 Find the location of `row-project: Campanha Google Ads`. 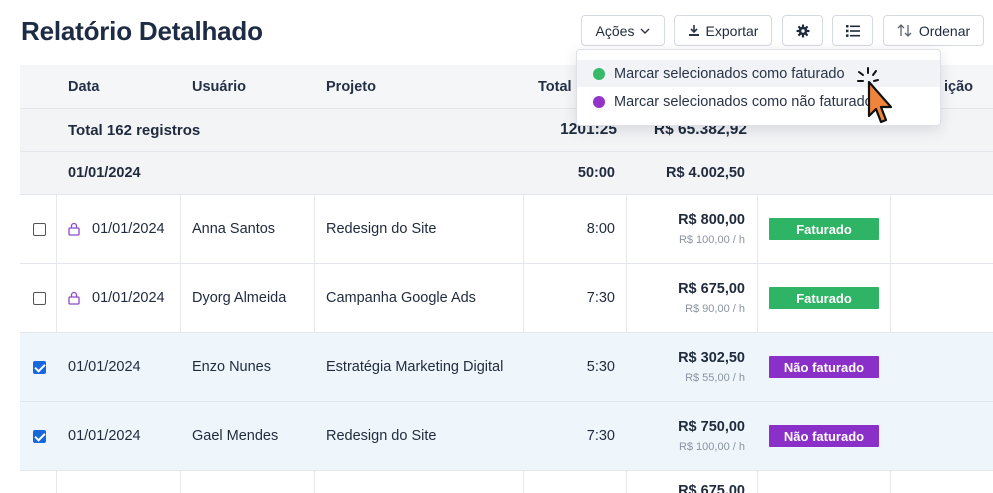

row-project: Campanha Google Ads is located at coordinates (401, 298).